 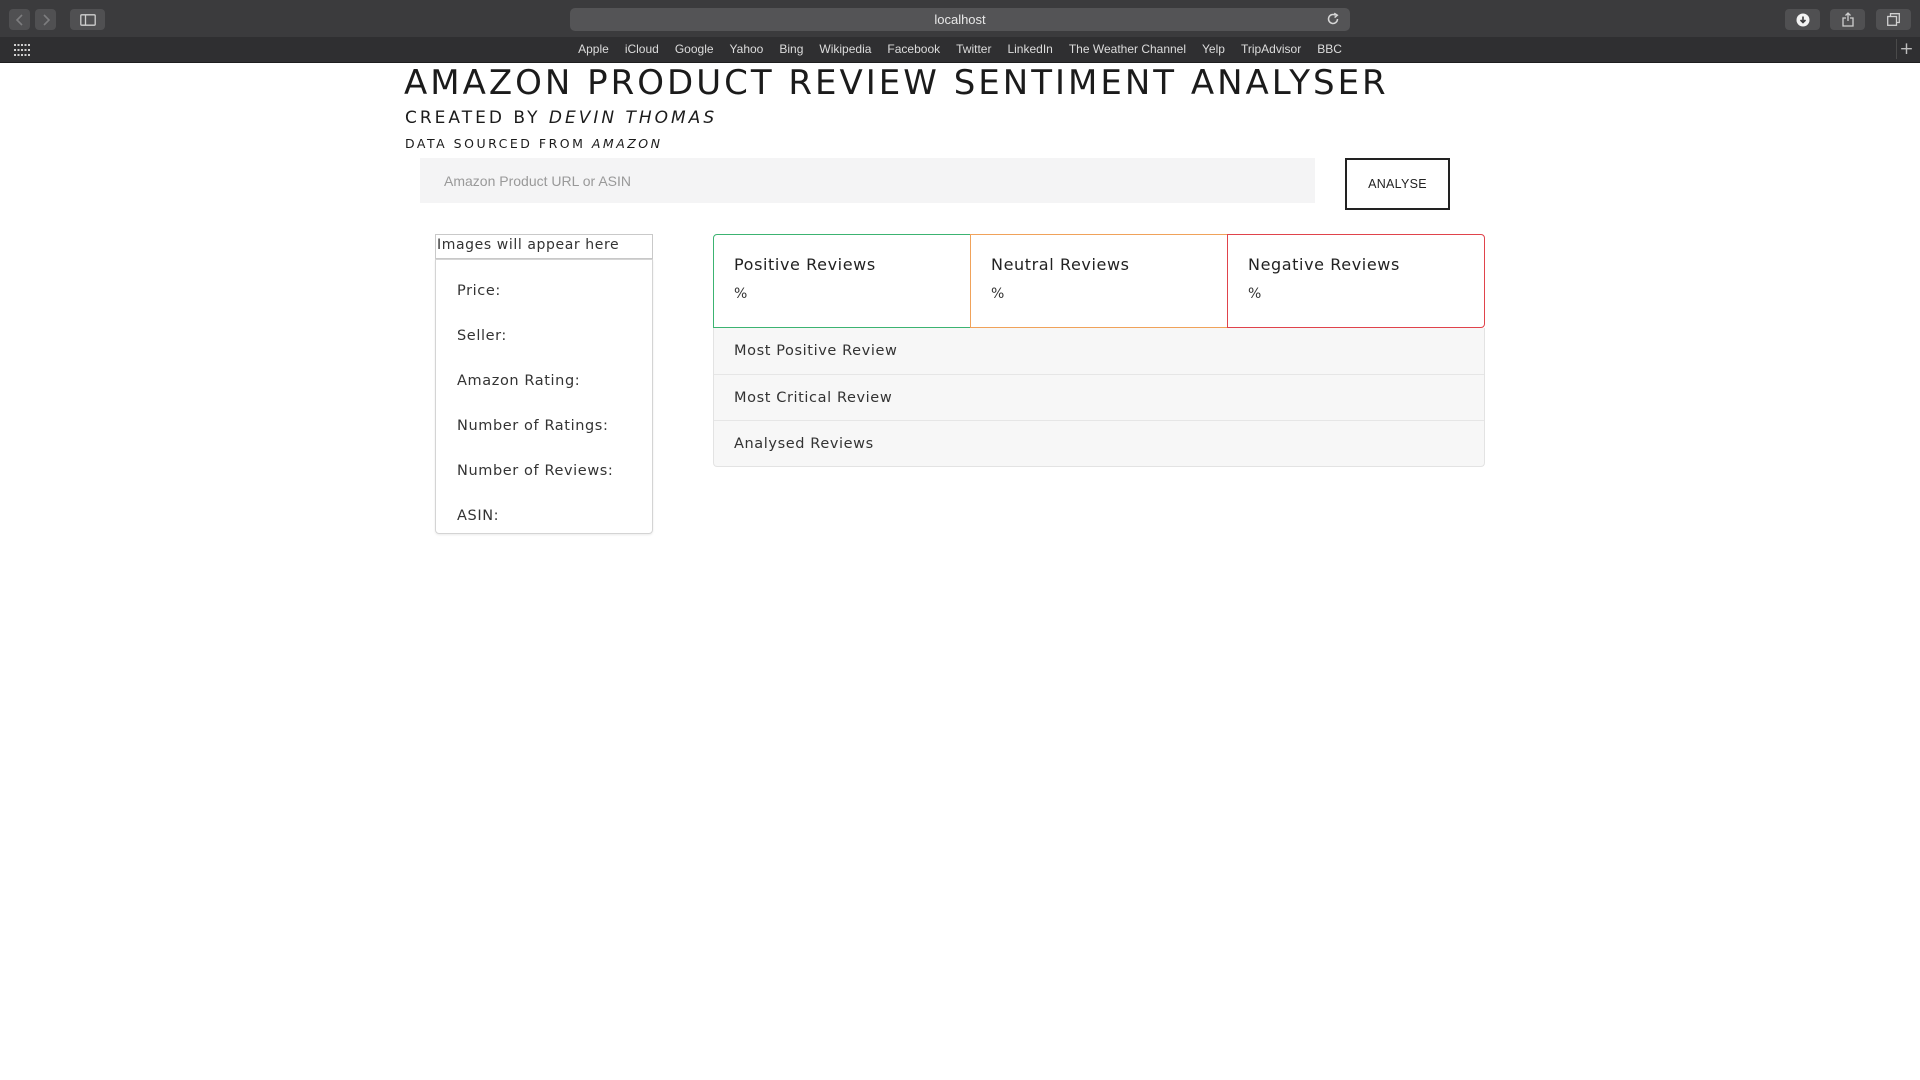 What do you see at coordinates (867, 180) in the screenshot?
I see `product-search-input: Amazon Product URL or ASIN` at bounding box center [867, 180].